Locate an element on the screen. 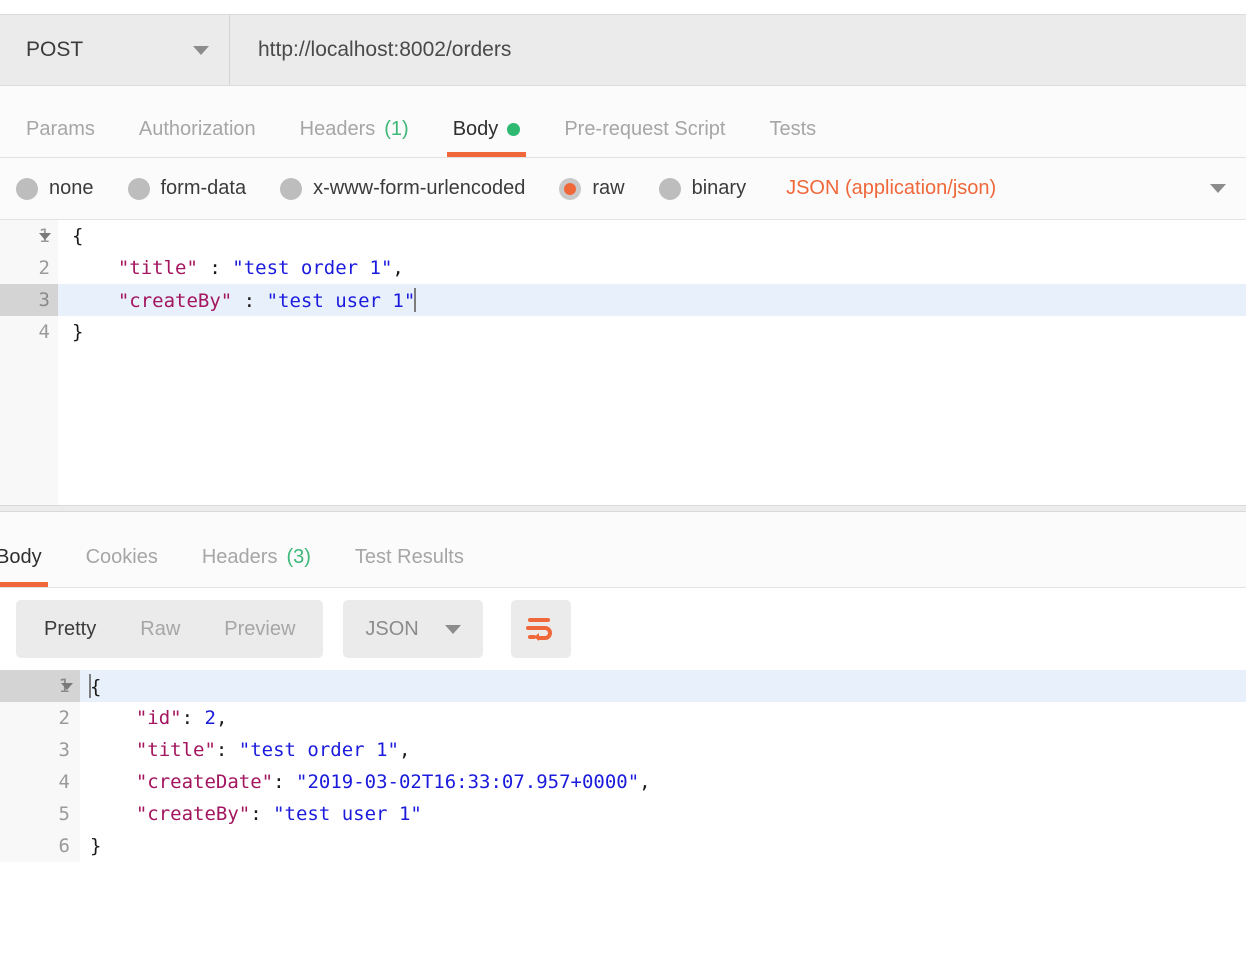  view-mode-raw: Raw is located at coordinates (160, 629).